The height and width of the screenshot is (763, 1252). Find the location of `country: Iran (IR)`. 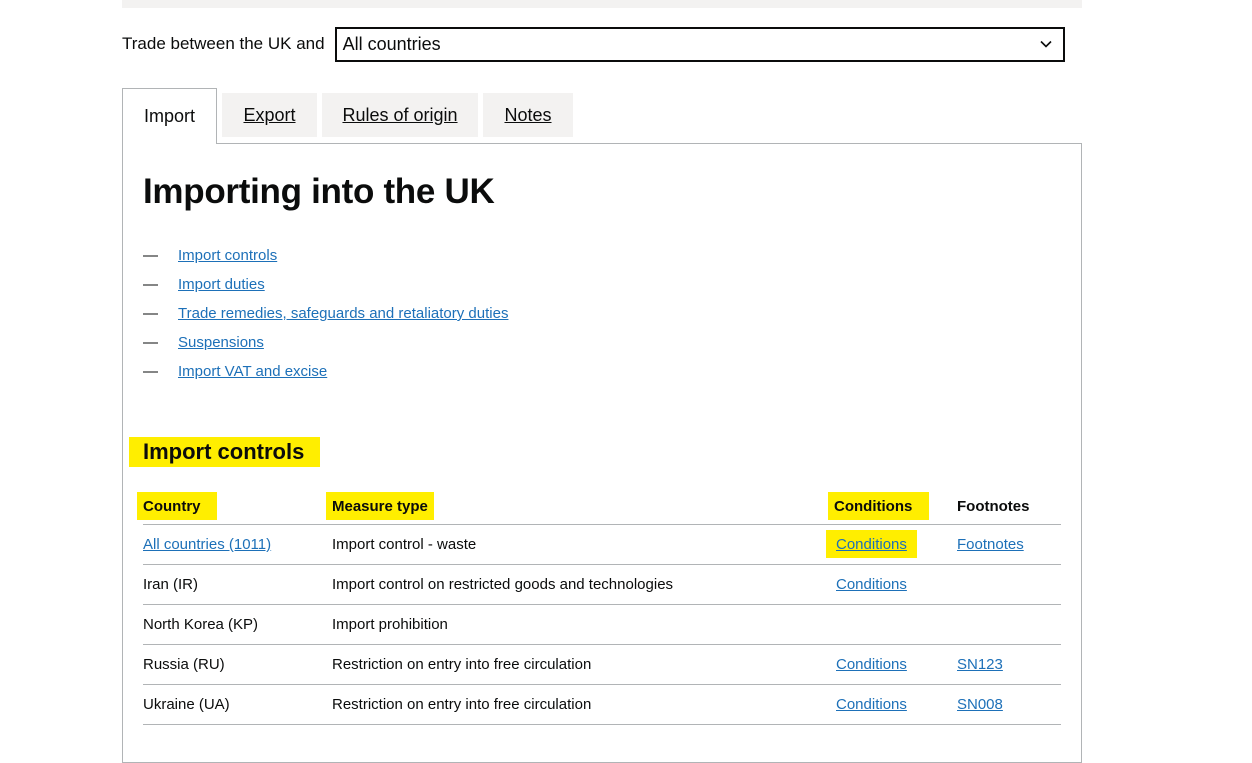

country: Iran (IR) is located at coordinates (171, 584).